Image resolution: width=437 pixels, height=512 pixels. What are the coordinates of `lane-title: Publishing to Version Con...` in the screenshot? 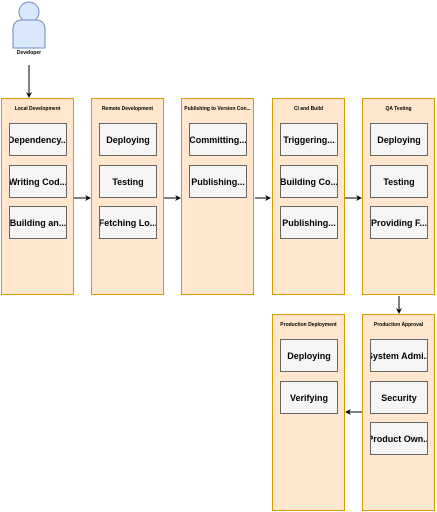 It's located at (217, 109).